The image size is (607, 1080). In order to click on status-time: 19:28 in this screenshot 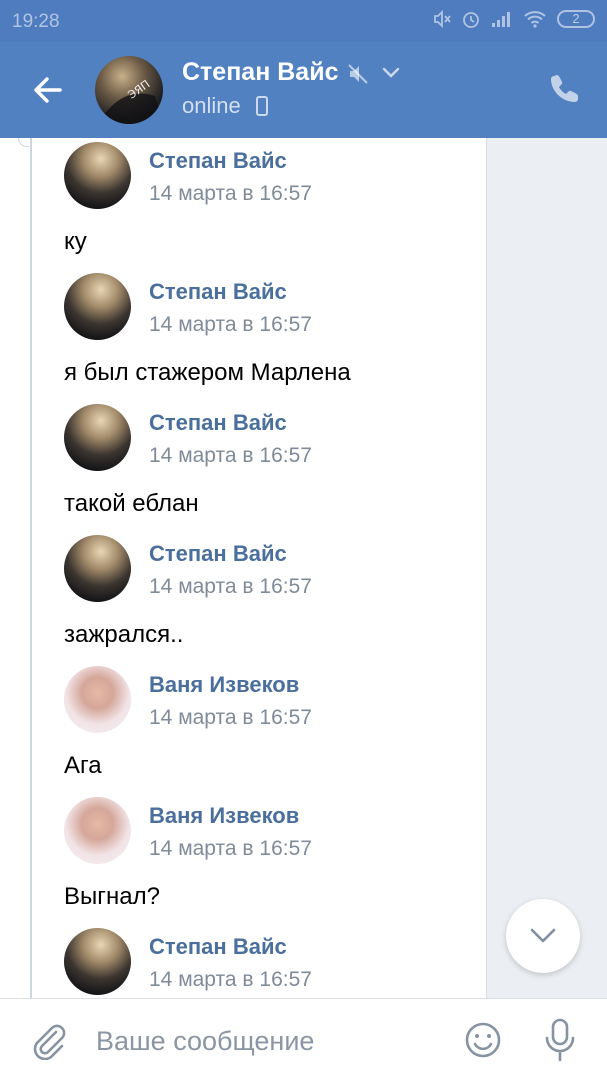, I will do `click(36, 21)`.